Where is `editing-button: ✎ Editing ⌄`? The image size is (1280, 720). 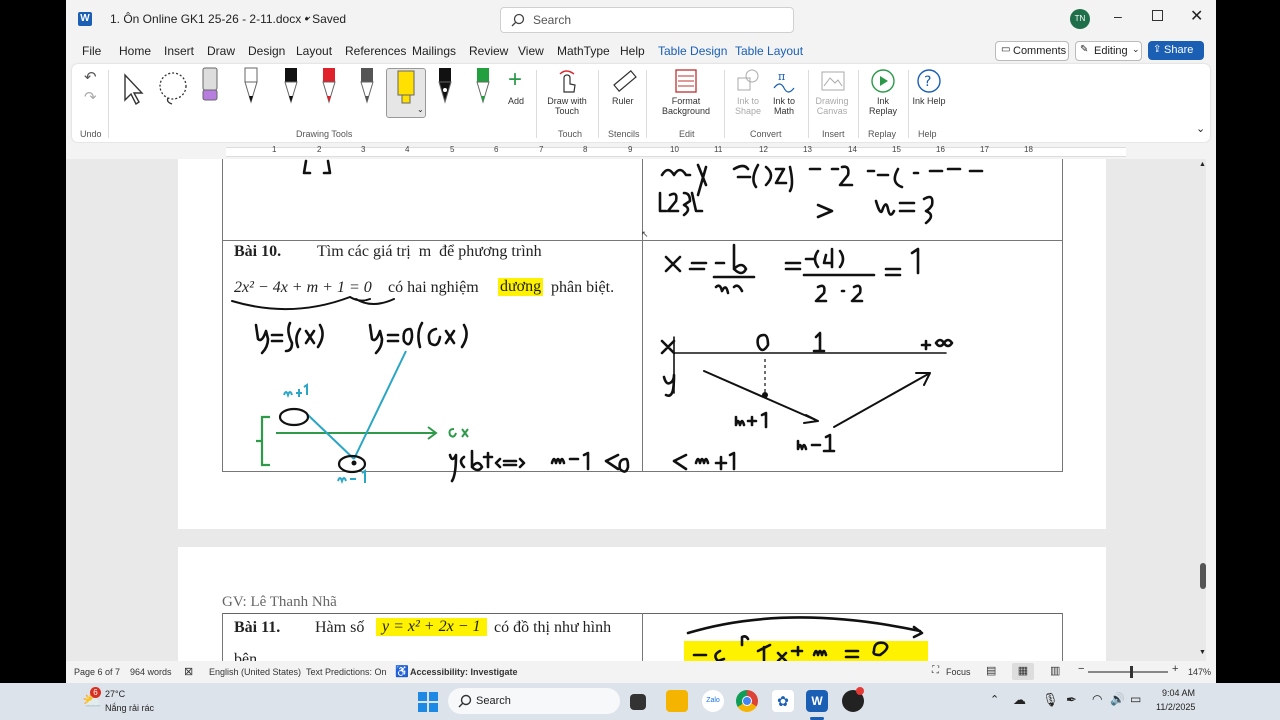 editing-button: ✎ Editing ⌄ is located at coordinates (1108, 51).